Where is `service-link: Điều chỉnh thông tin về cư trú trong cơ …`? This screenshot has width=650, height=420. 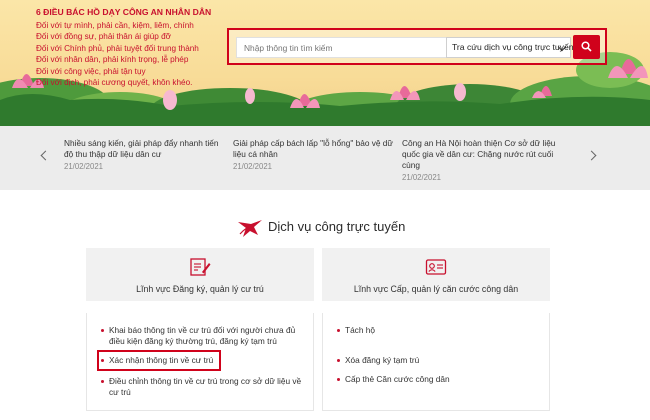 service-link: Điều chỉnh thông tin về cư trú trong cơ … is located at coordinates (205, 387).